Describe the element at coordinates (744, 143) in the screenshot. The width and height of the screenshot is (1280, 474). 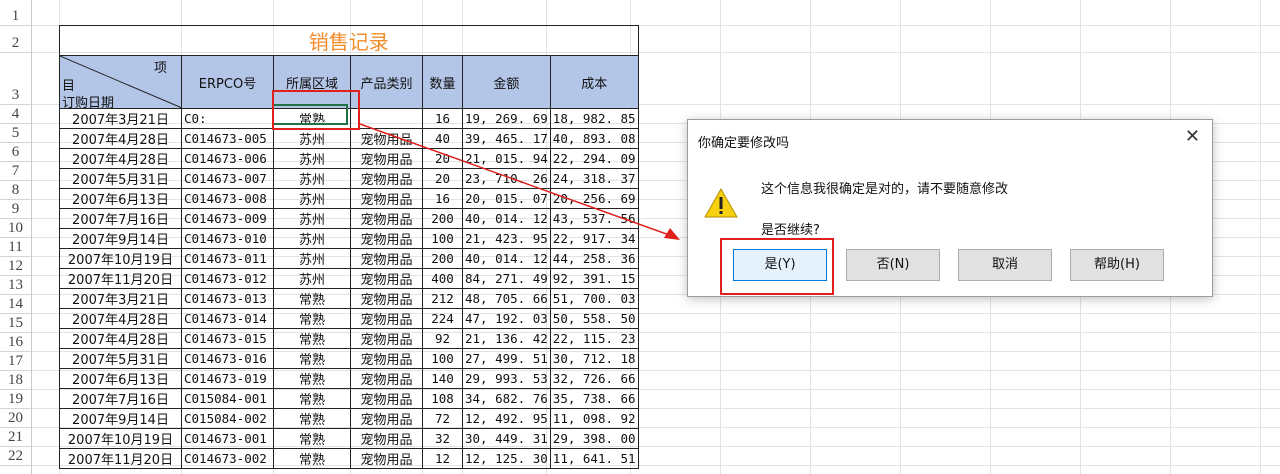
I see `dialog-title: 你确定要修改吗` at that location.